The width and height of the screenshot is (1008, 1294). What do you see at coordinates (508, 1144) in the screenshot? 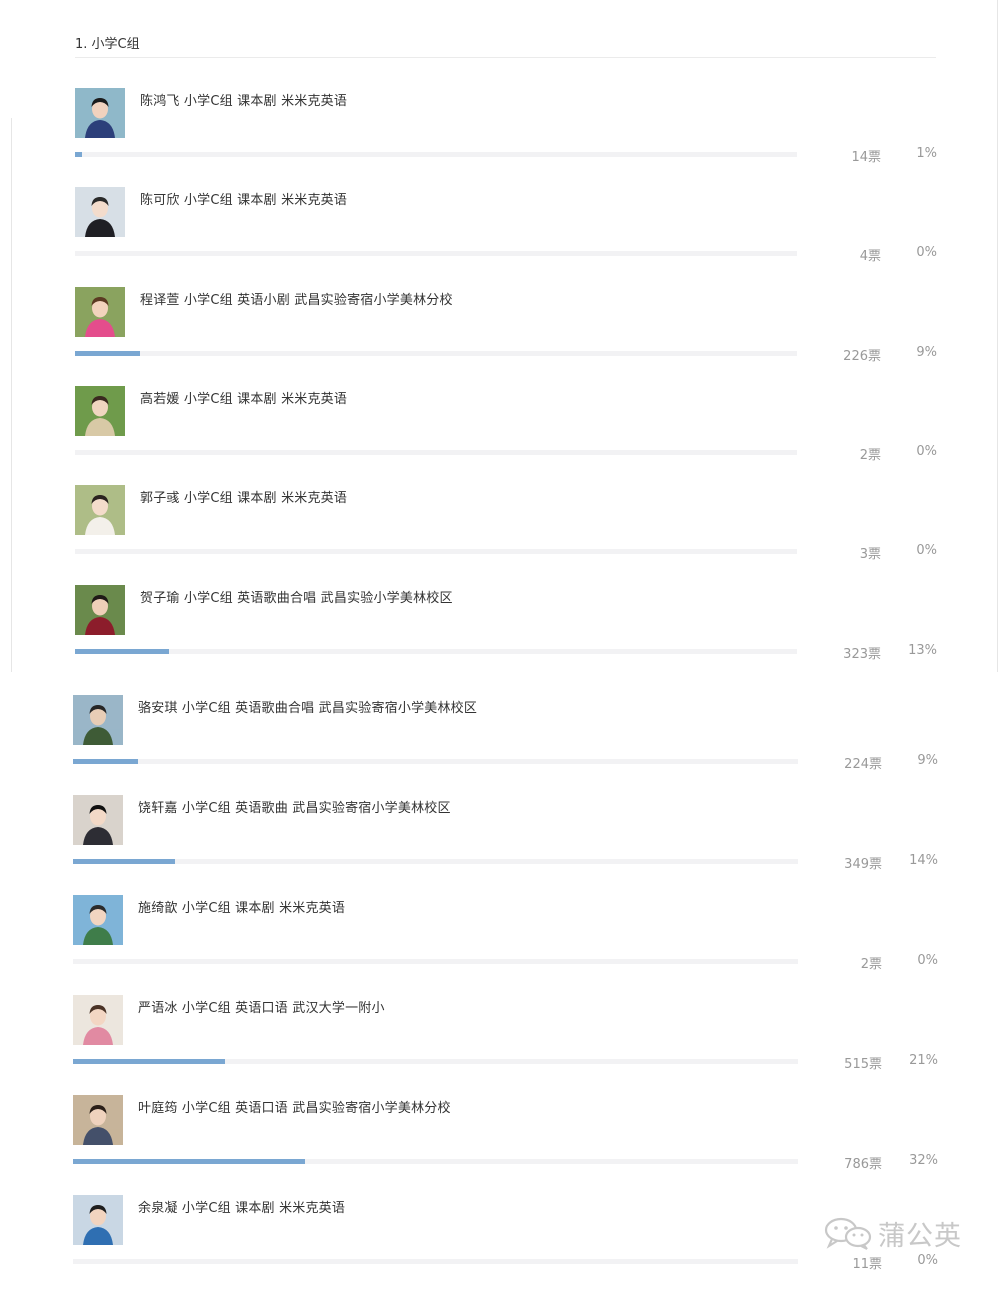
I see `vote-option: 叶庭筠 小学C组 英语口语 武昌实验寄宿小学美林分校 786票 32%` at bounding box center [508, 1144].